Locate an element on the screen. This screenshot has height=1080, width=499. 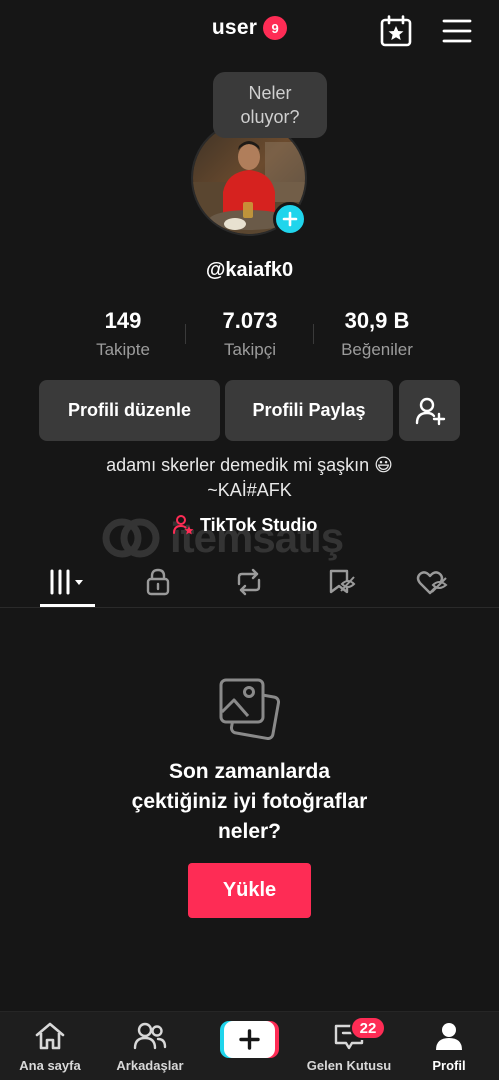
tab-private is located at coordinates (158, 582).